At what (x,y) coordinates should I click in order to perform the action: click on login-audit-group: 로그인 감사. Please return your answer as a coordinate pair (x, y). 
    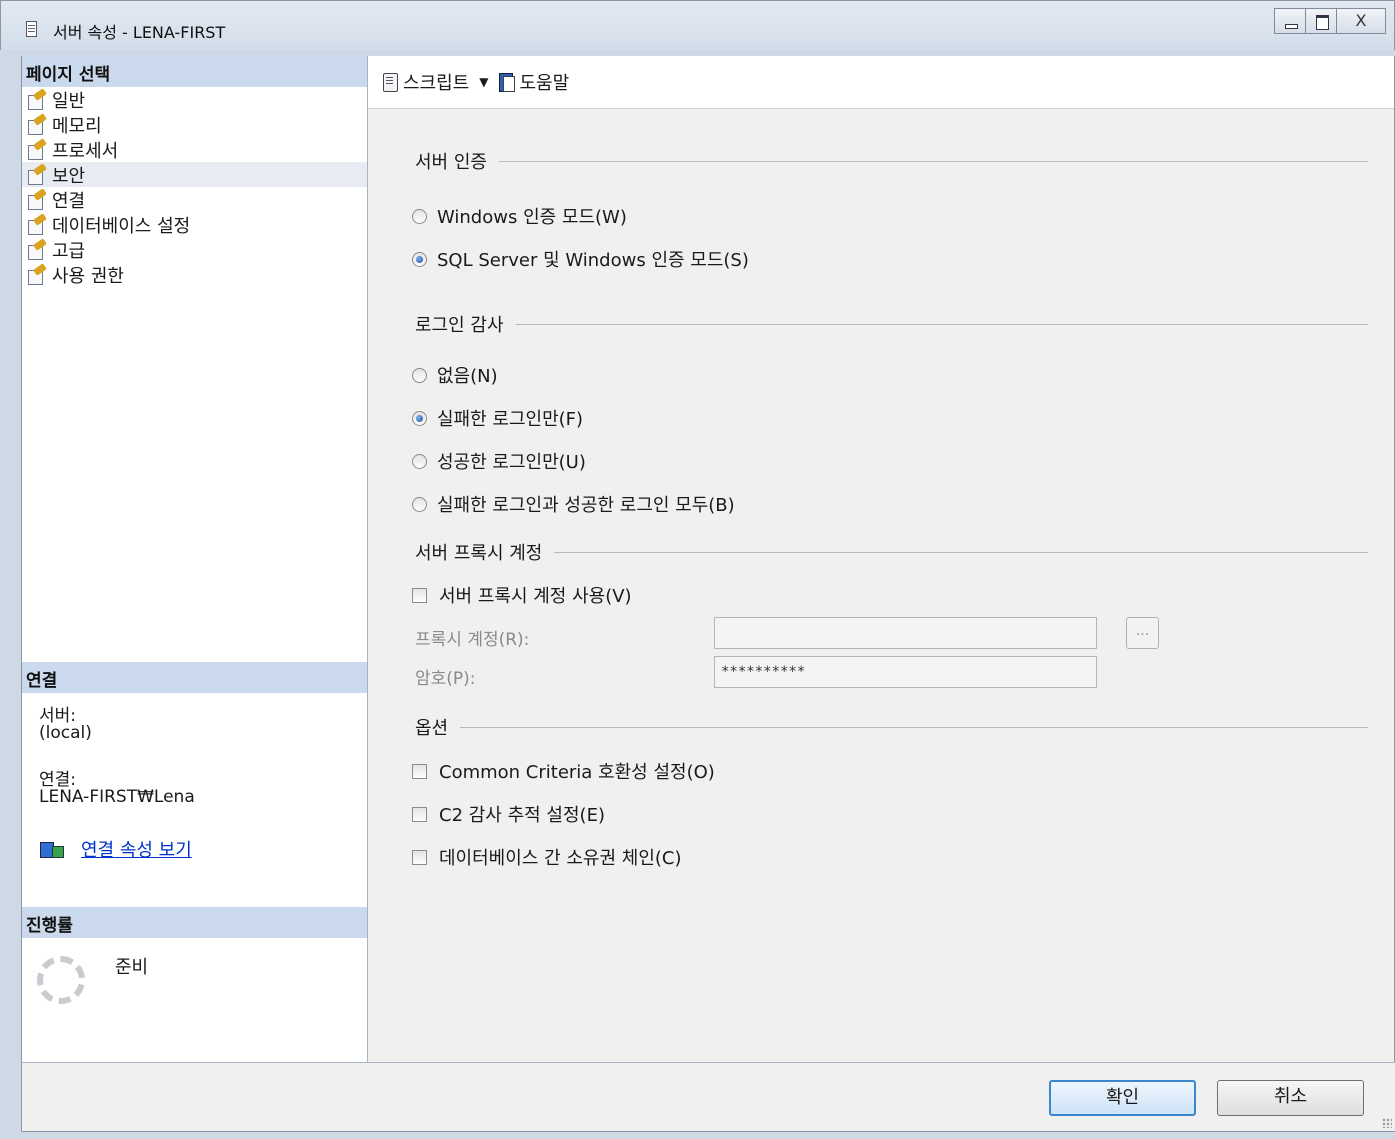
    Looking at the image, I should click on (891, 325).